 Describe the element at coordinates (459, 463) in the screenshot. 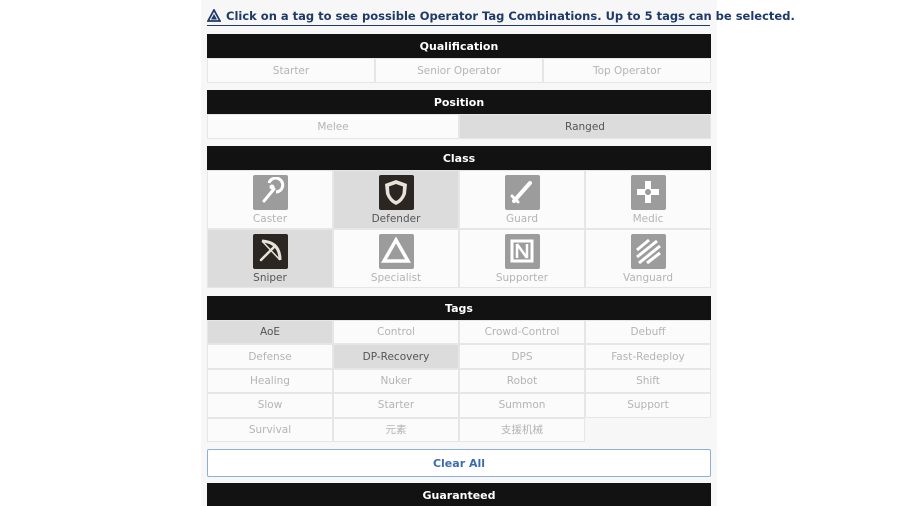

I see `clear-all-button: Clear All` at that location.